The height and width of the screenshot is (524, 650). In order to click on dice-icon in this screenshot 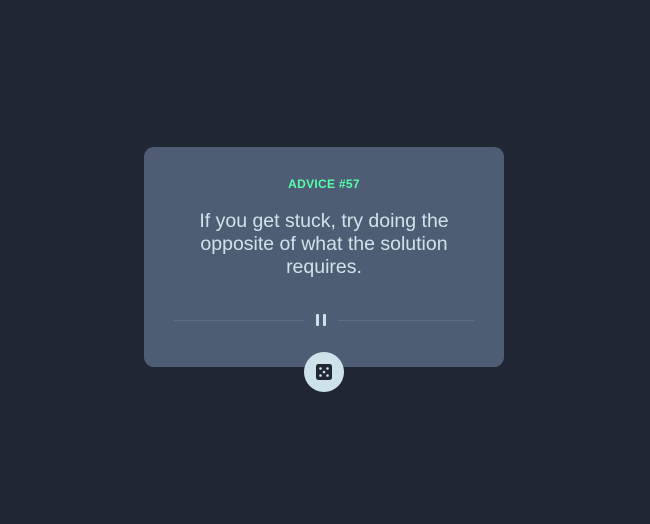, I will do `click(324, 372)`.